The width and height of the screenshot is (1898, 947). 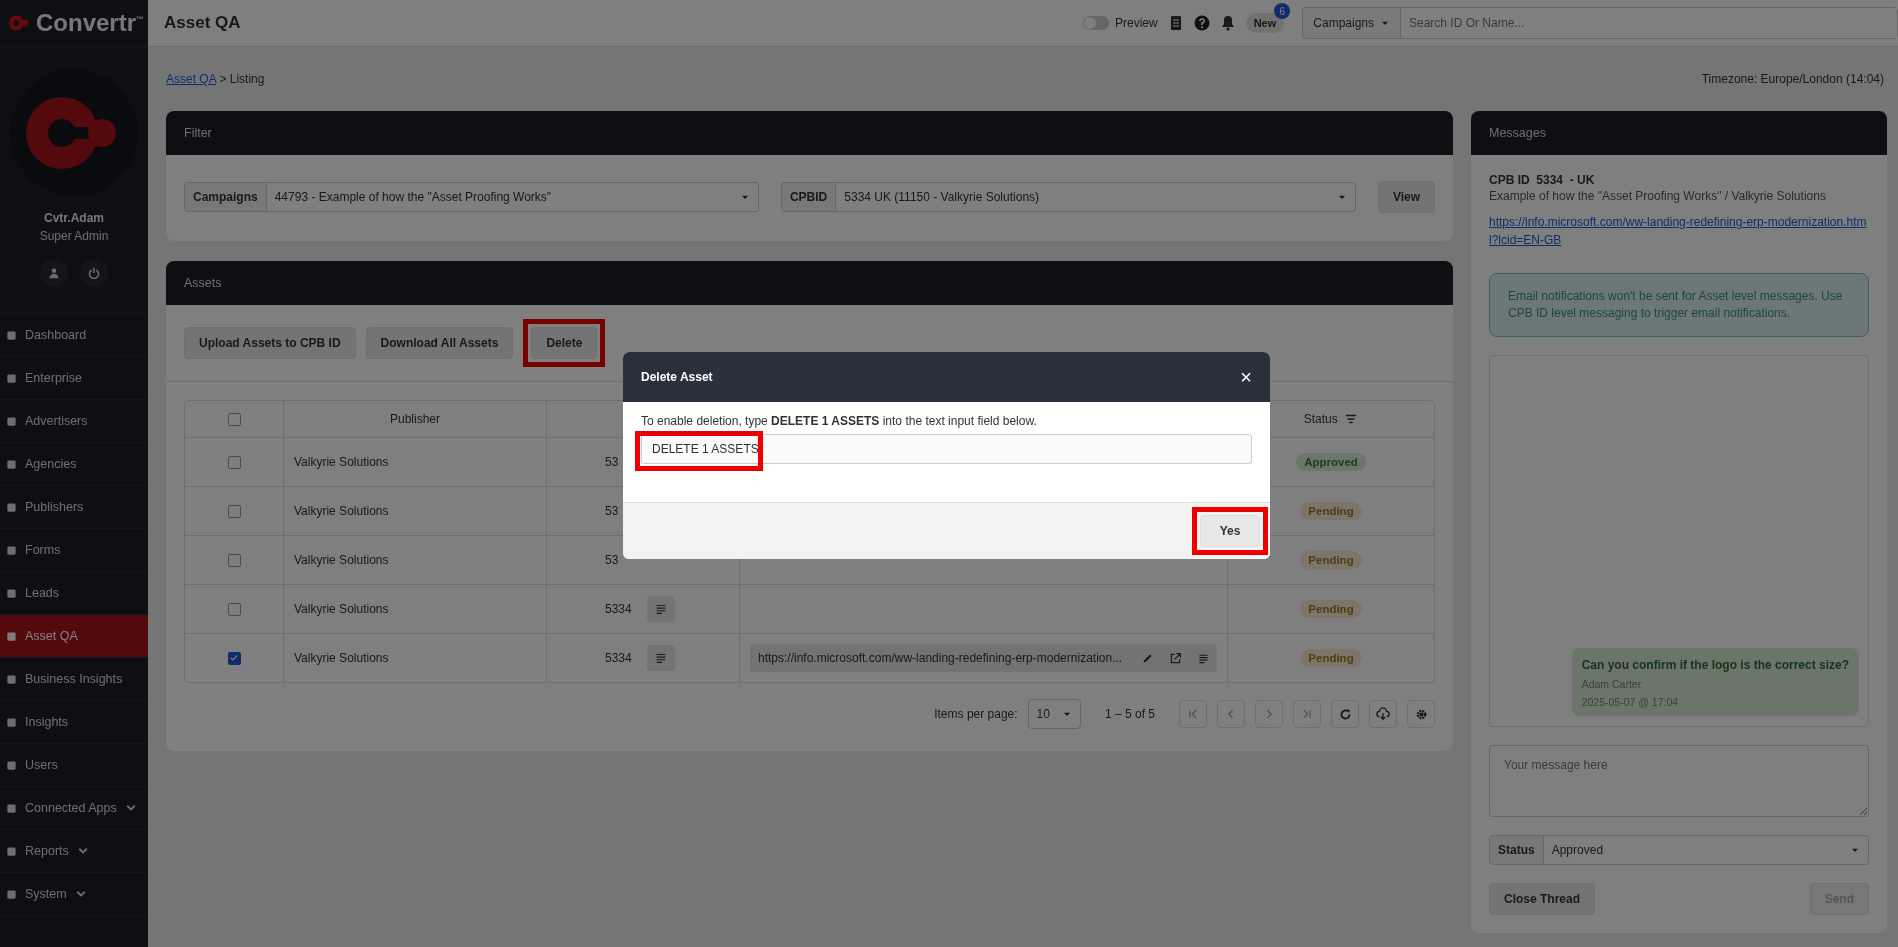 What do you see at coordinates (677, 377) in the screenshot?
I see `dialog-title: Delete Asset` at bounding box center [677, 377].